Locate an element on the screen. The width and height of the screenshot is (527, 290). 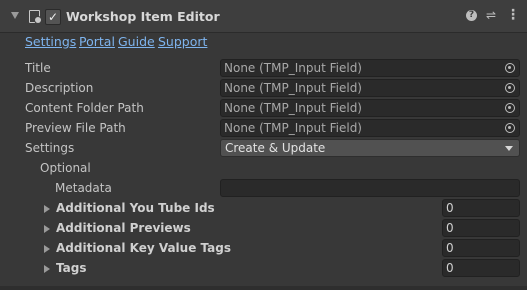
portal-link: Portal is located at coordinates (97, 41).